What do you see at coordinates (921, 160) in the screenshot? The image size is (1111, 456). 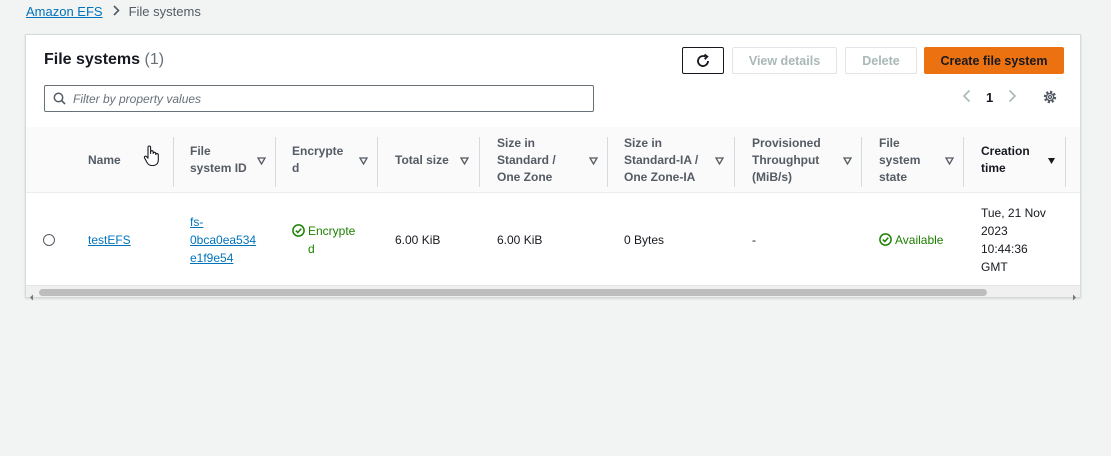 I see `column-header-file-system-state: File system state` at bounding box center [921, 160].